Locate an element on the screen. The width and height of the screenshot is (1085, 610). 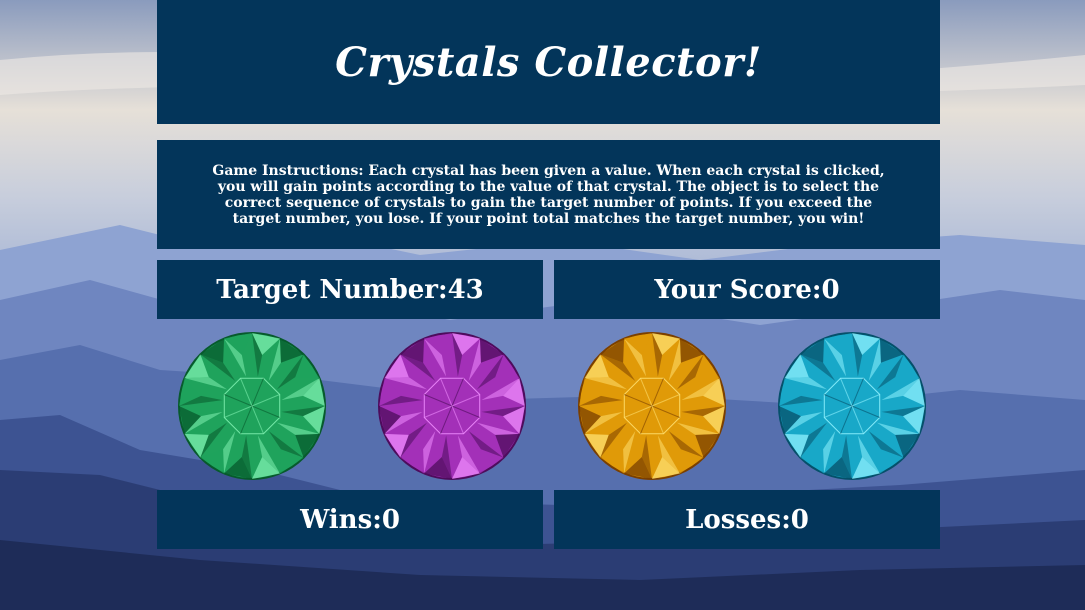
blue-crystal-icon is located at coordinates (852, 406).